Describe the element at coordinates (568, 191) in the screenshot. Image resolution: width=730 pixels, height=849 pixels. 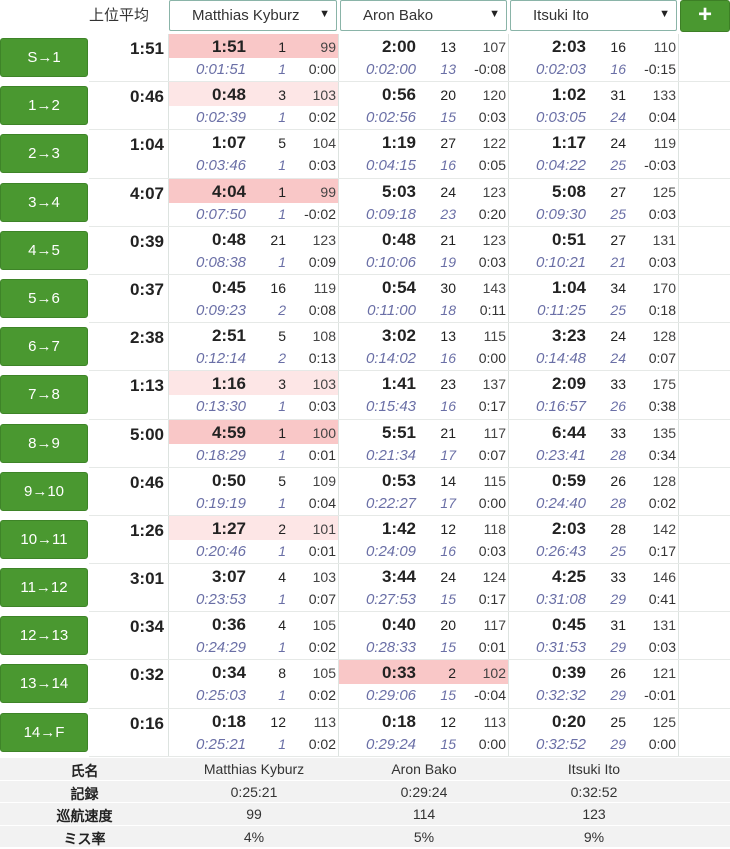
I see `leg-time: 5:08` at that location.